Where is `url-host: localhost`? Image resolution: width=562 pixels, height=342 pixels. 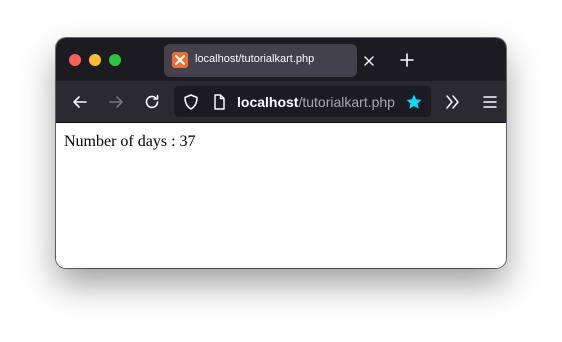 url-host: localhost is located at coordinates (268, 102).